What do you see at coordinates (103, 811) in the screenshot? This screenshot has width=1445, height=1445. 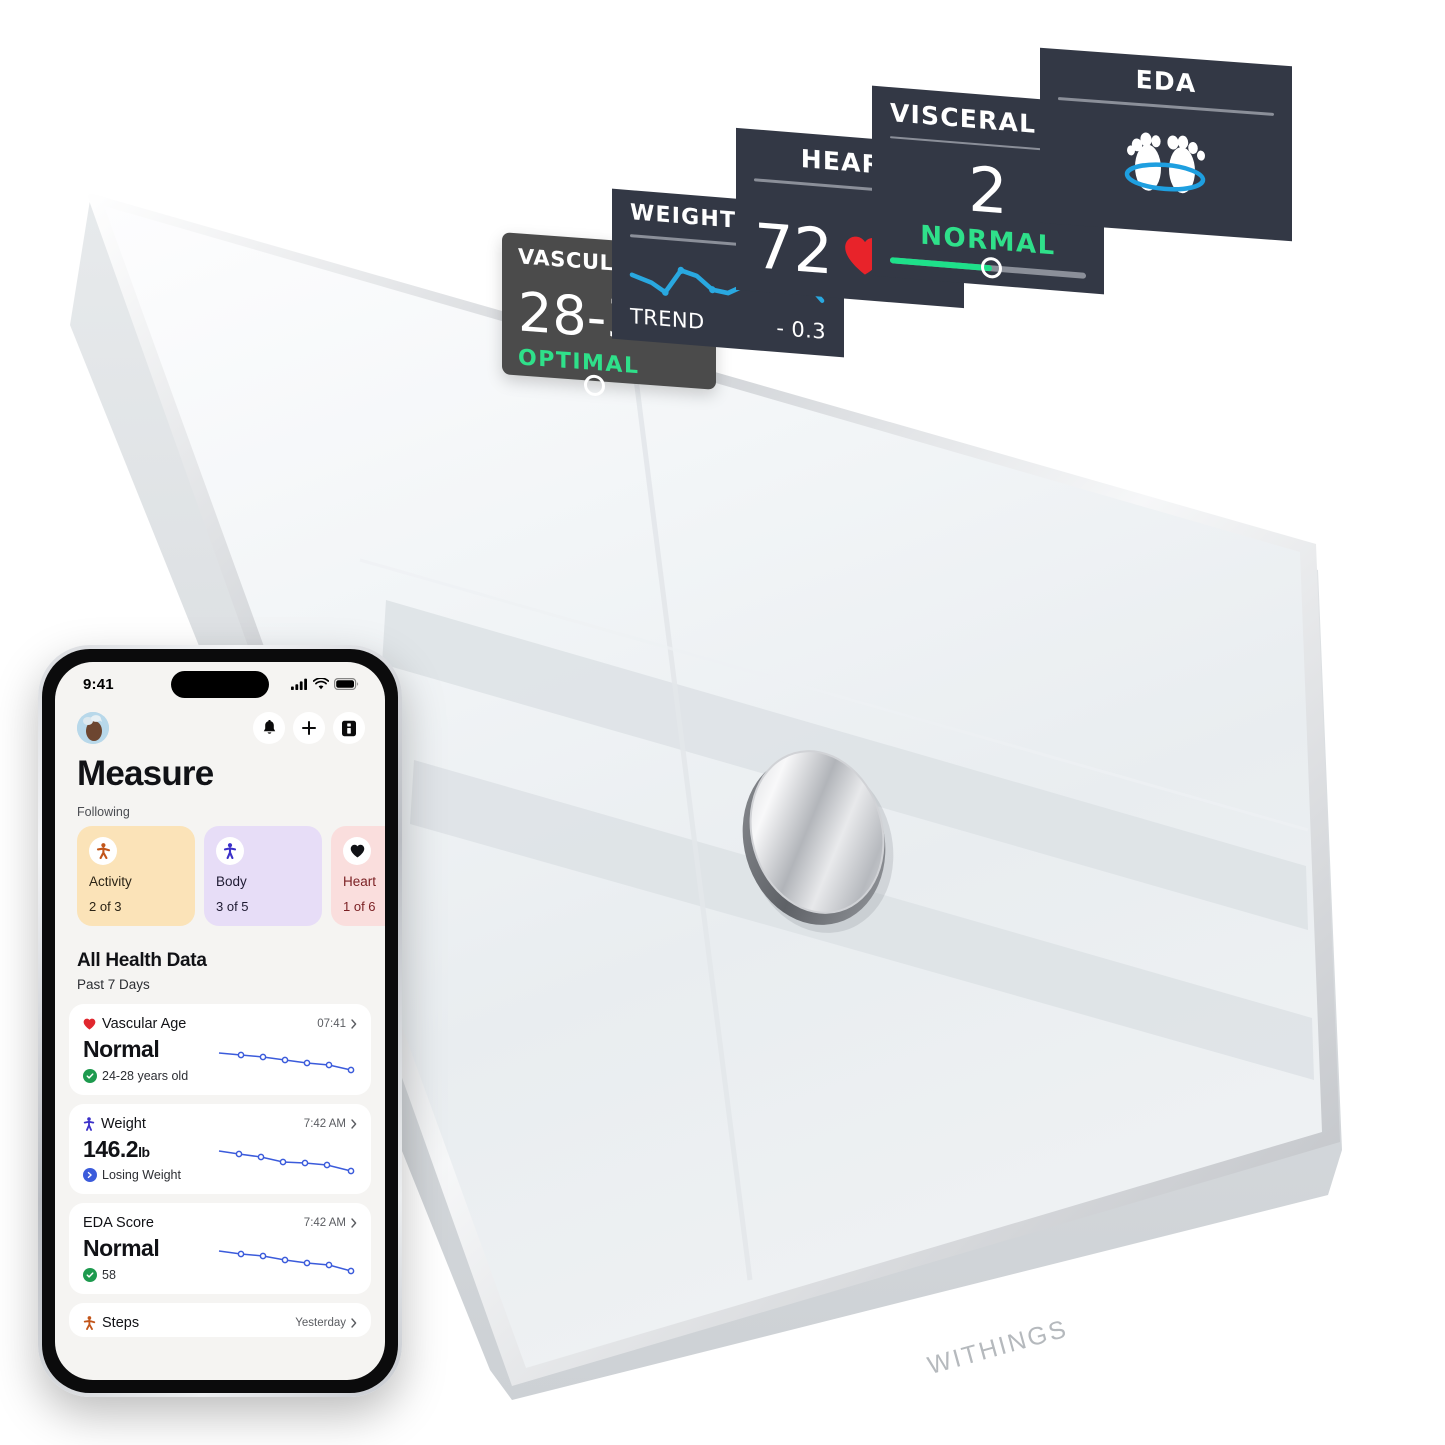 I see `following-label: Following` at bounding box center [103, 811].